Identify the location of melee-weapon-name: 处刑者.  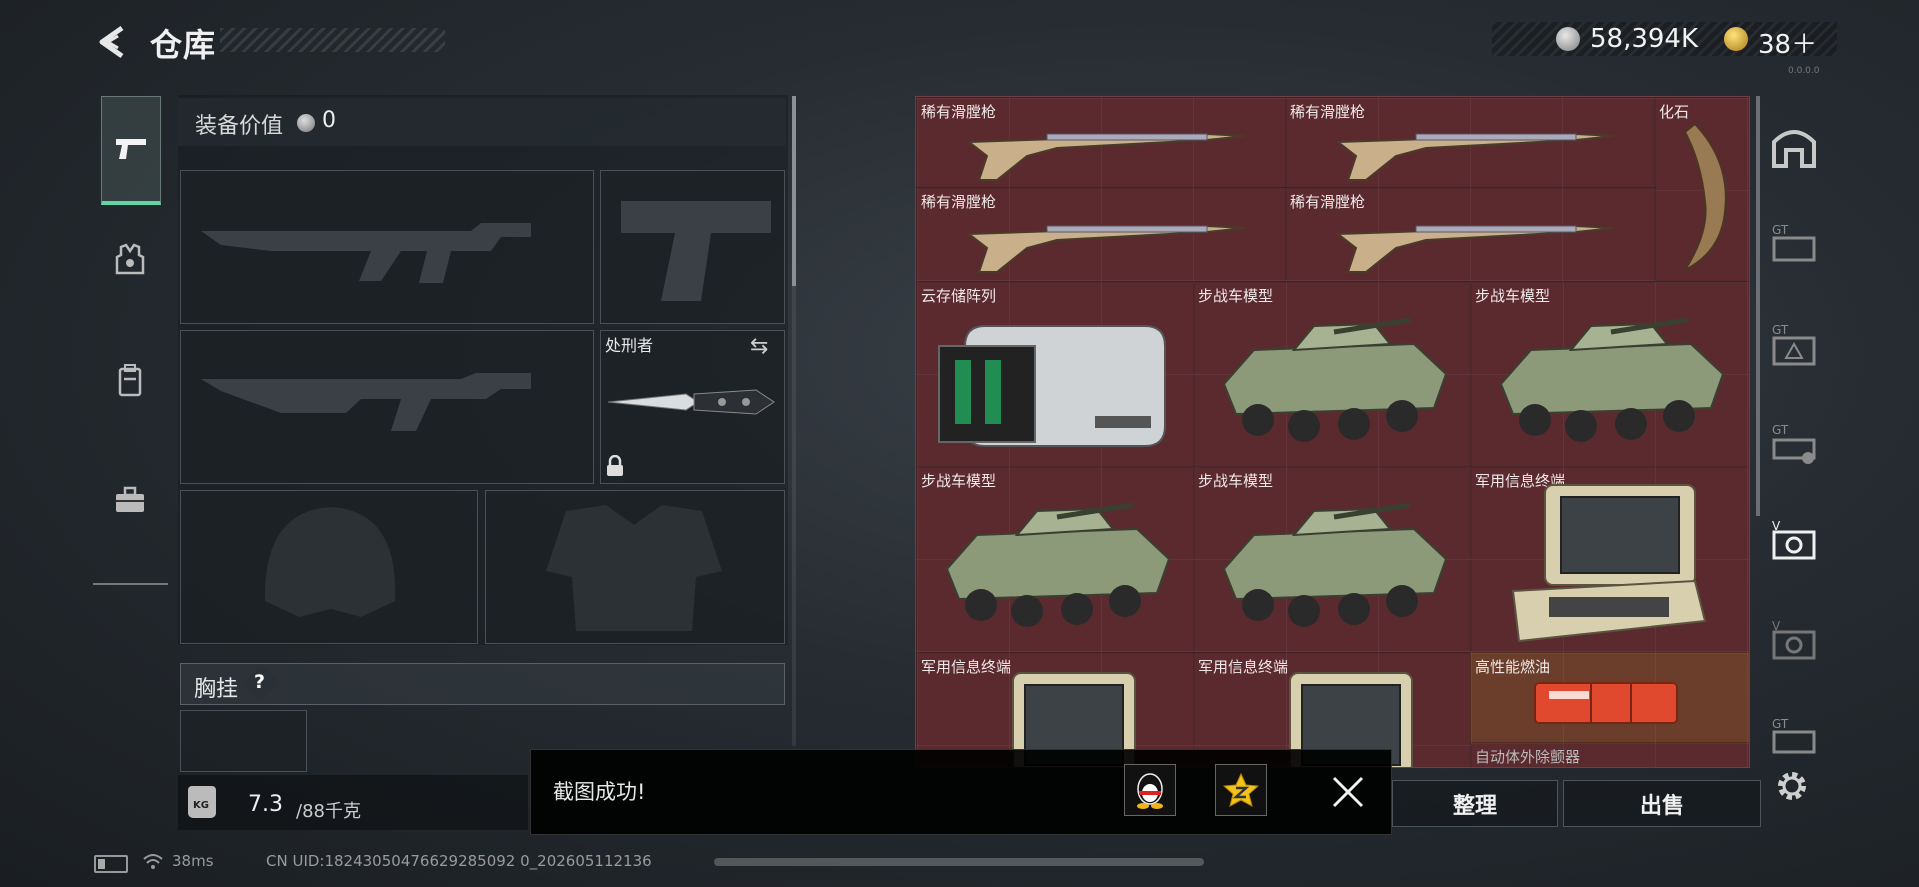
(629, 345).